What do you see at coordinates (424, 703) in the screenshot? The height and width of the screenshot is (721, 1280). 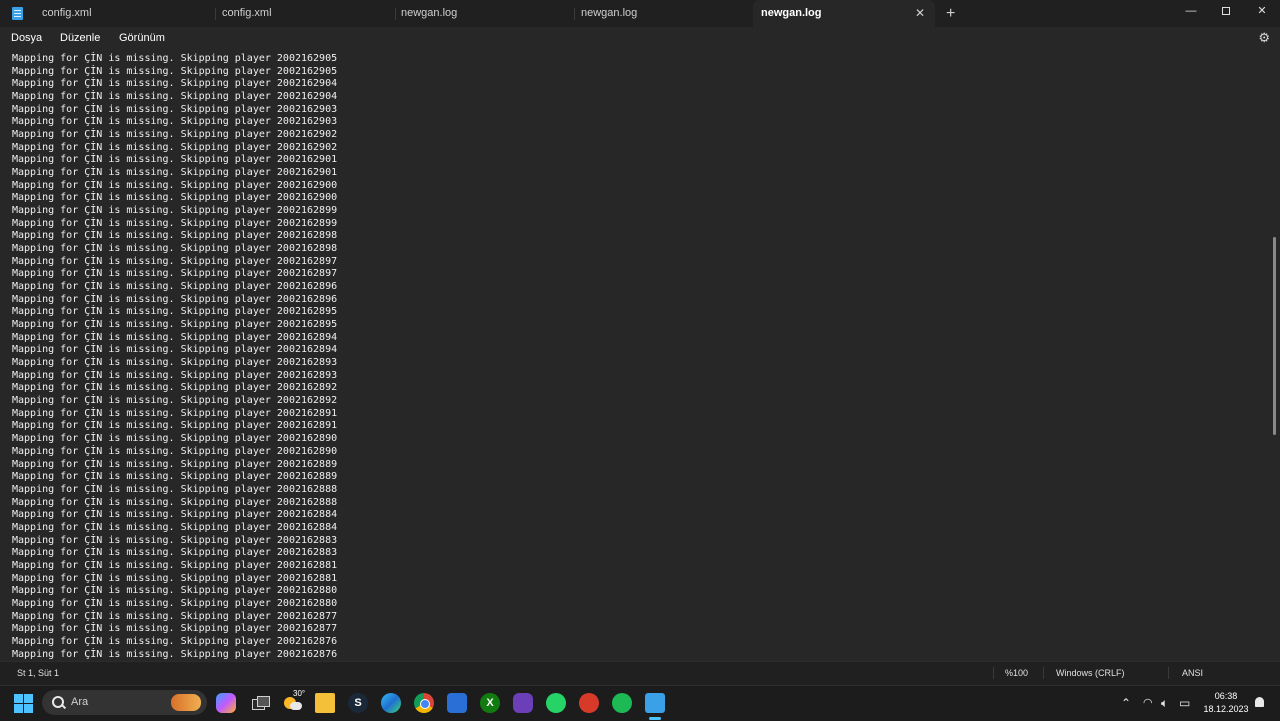 I see `chrome-icon` at bounding box center [424, 703].